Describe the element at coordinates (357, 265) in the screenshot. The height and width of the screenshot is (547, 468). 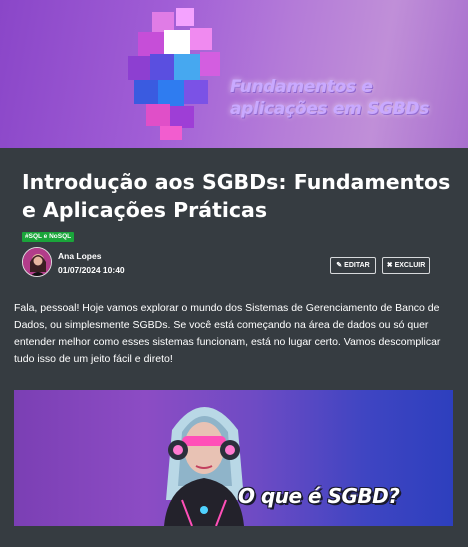
I see `edit-button-label: EDITAR` at that location.